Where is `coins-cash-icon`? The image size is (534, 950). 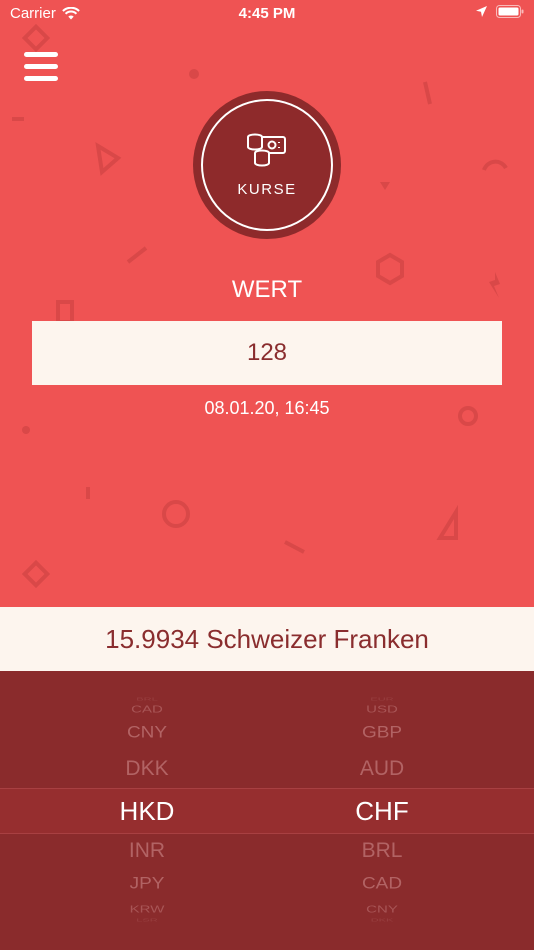
coins-cash-icon is located at coordinates (266, 150).